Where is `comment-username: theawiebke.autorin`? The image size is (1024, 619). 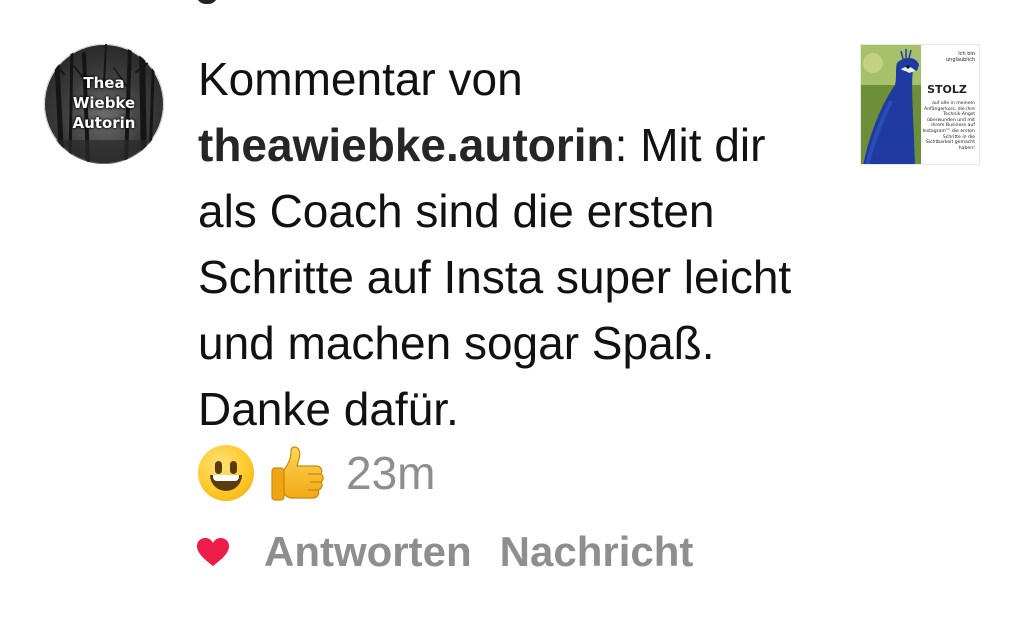
comment-username: theawiebke.autorin is located at coordinates (406, 145).